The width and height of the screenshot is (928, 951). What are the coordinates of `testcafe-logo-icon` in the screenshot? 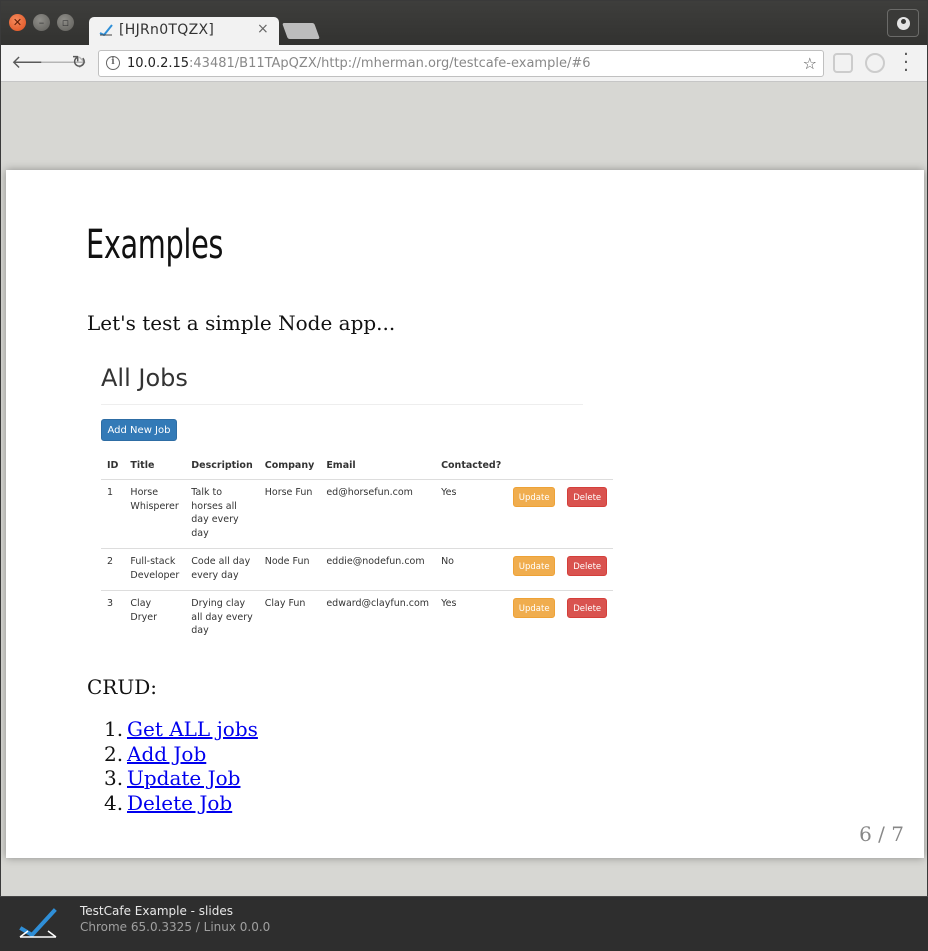 It's located at (38, 923).